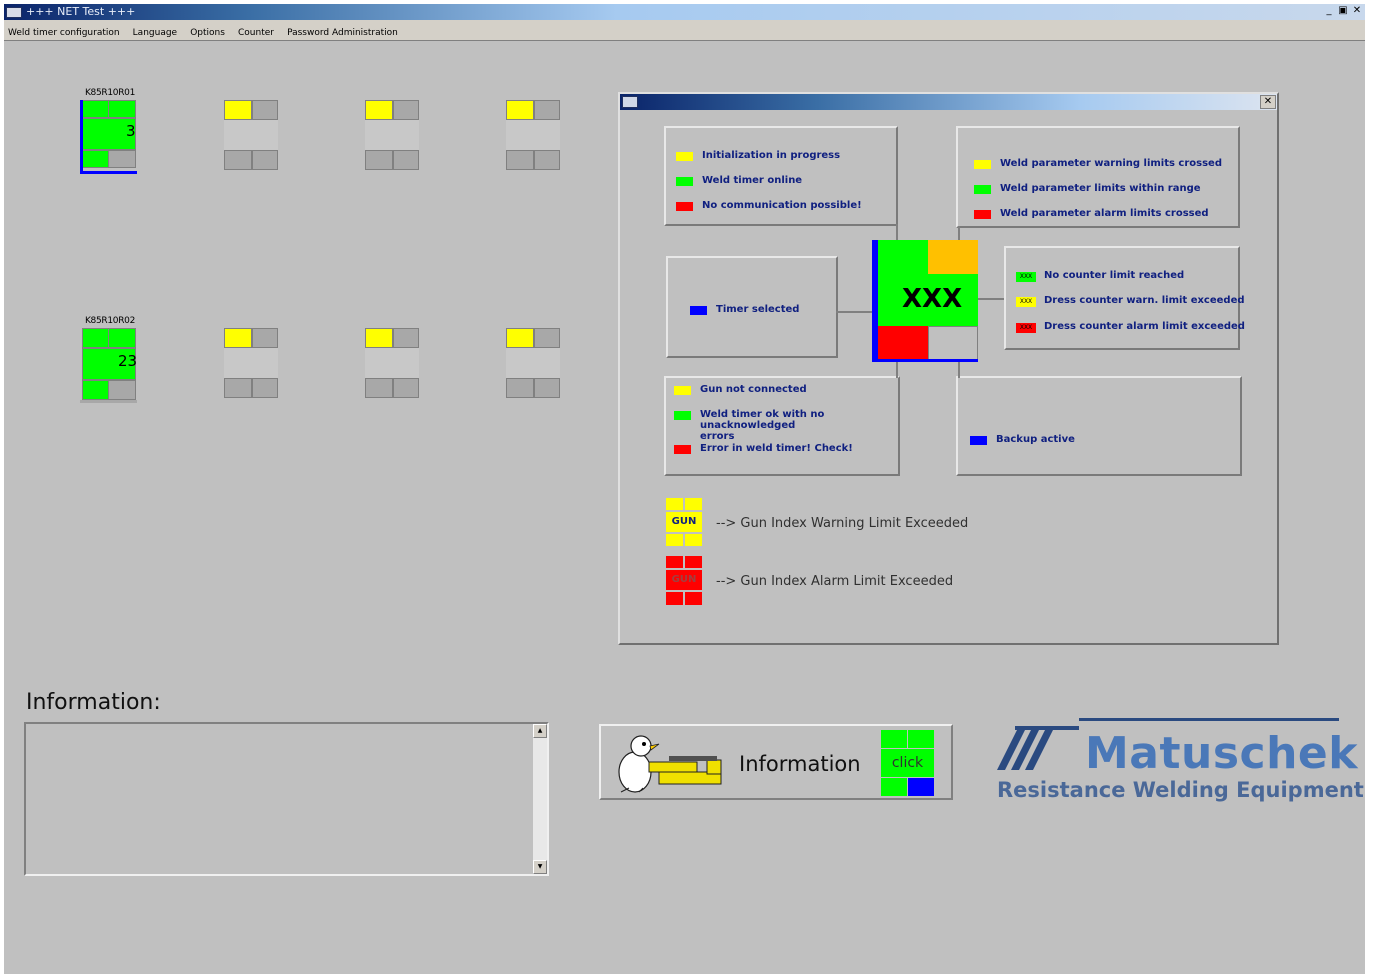 This screenshot has height=974, width=1373. I want to click on title-bar: +++ NET Test +++ _ ▣ ✕, so click(684, 12).